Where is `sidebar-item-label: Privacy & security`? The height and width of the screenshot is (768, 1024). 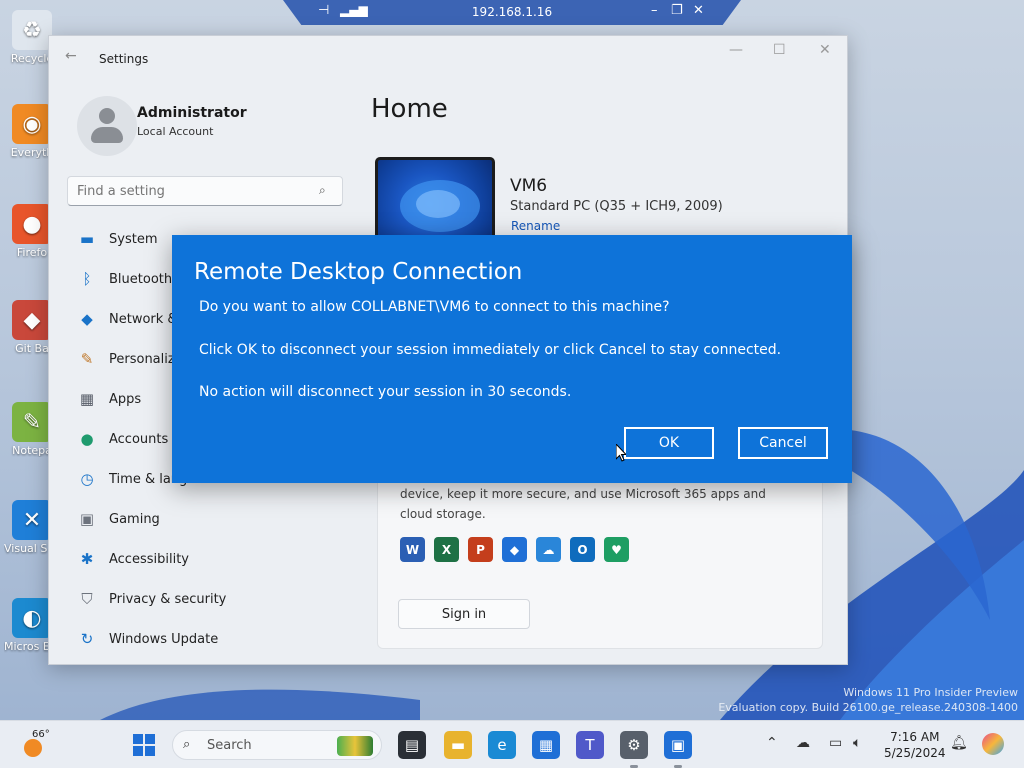 sidebar-item-label: Privacy & security is located at coordinates (168, 599).